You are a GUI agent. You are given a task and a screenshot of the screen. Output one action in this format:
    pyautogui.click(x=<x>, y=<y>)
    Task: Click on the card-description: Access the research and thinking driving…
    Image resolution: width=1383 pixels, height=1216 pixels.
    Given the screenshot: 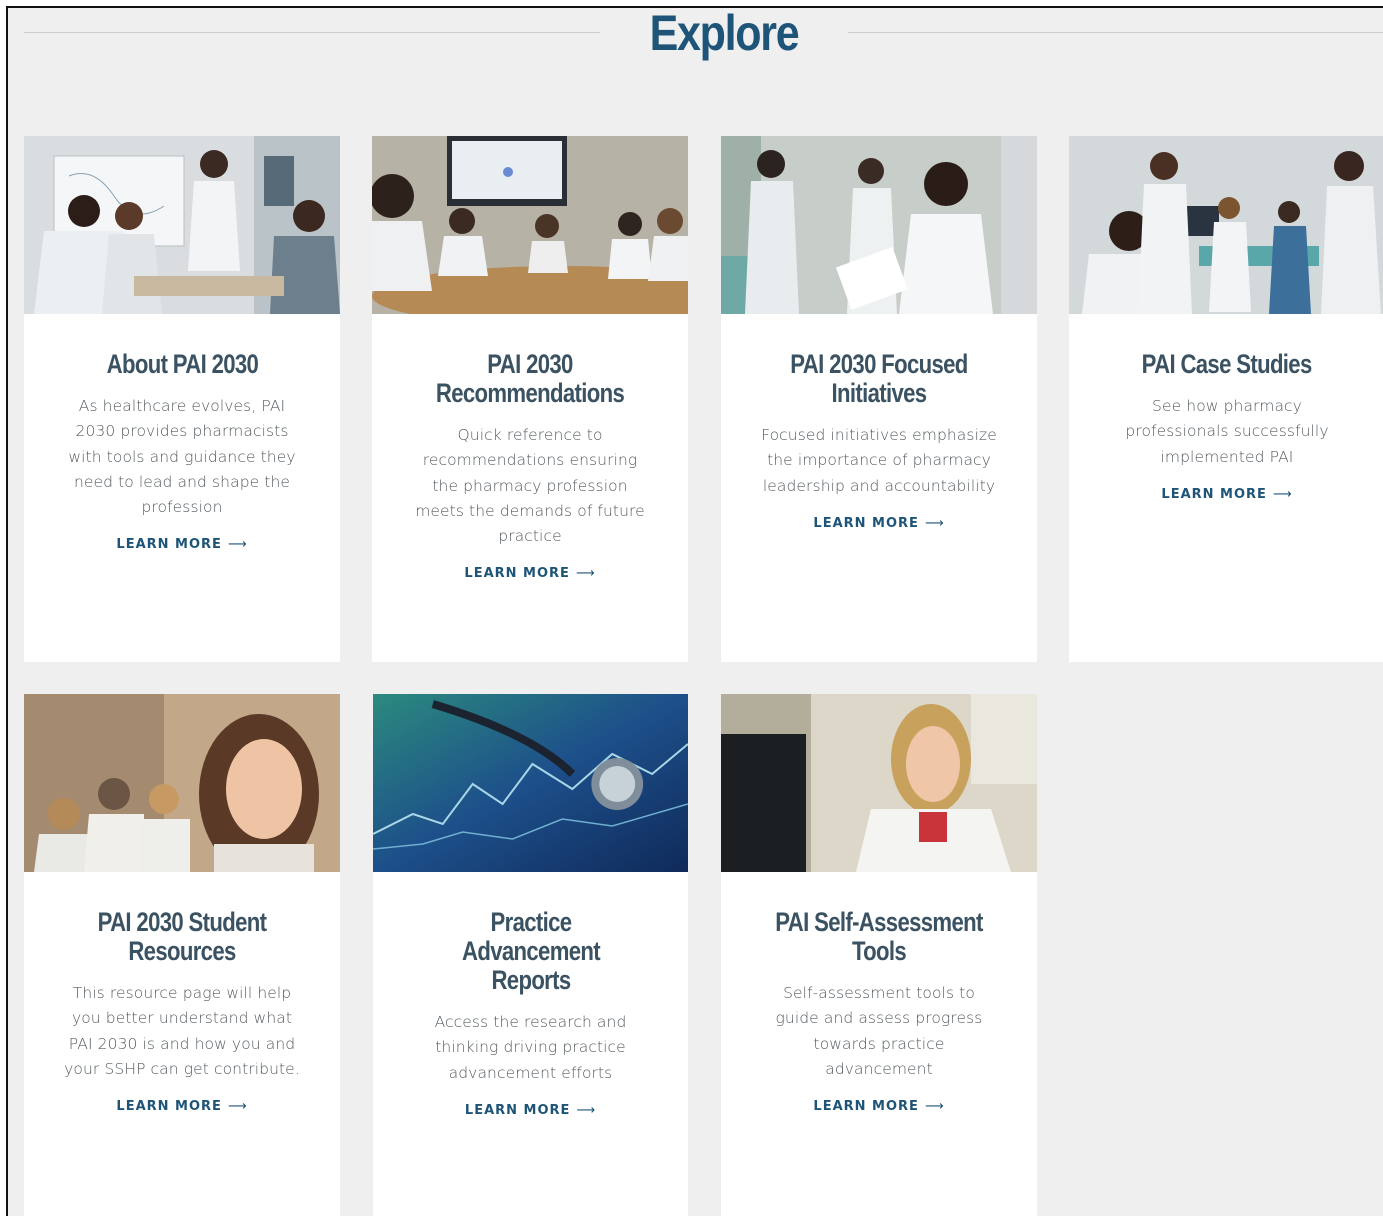 What is the action you would take?
    pyautogui.click(x=530, y=1047)
    